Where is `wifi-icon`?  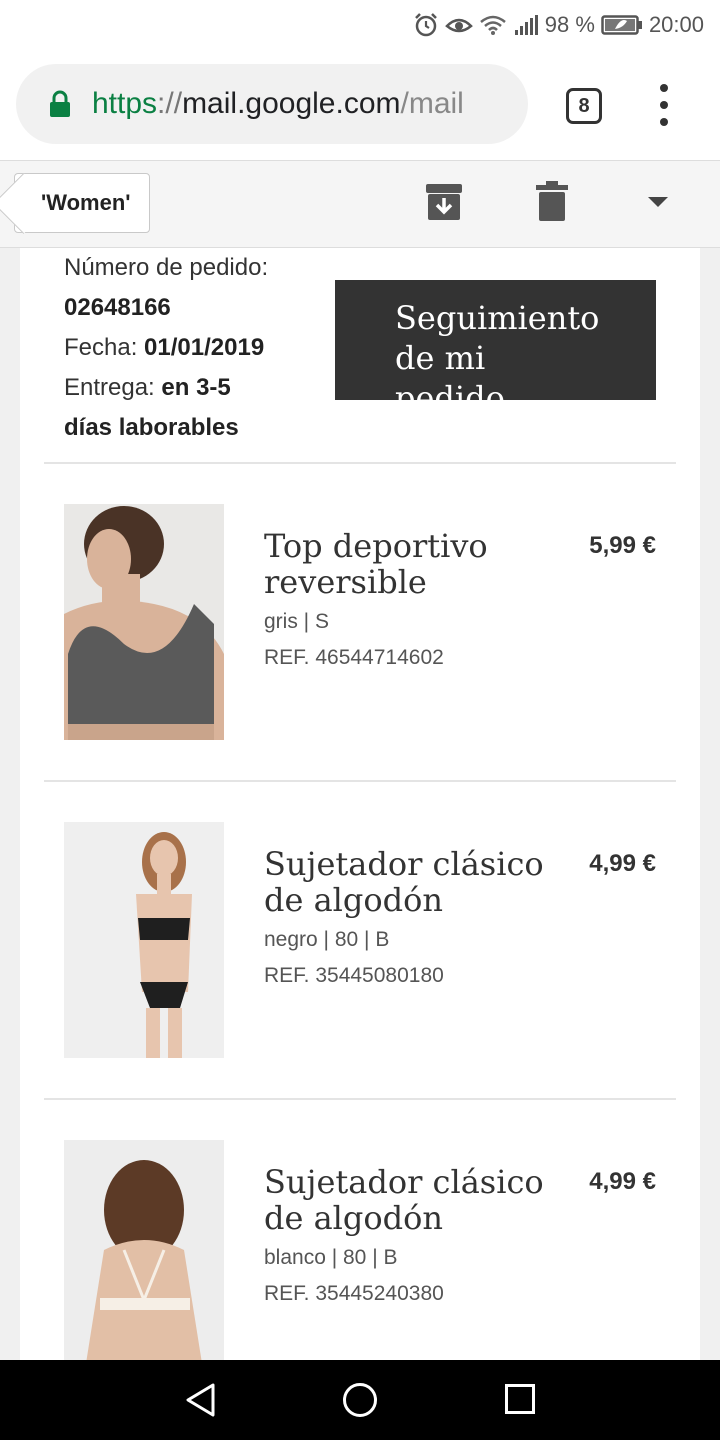 wifi-icon is located at coordinates (492, 25).